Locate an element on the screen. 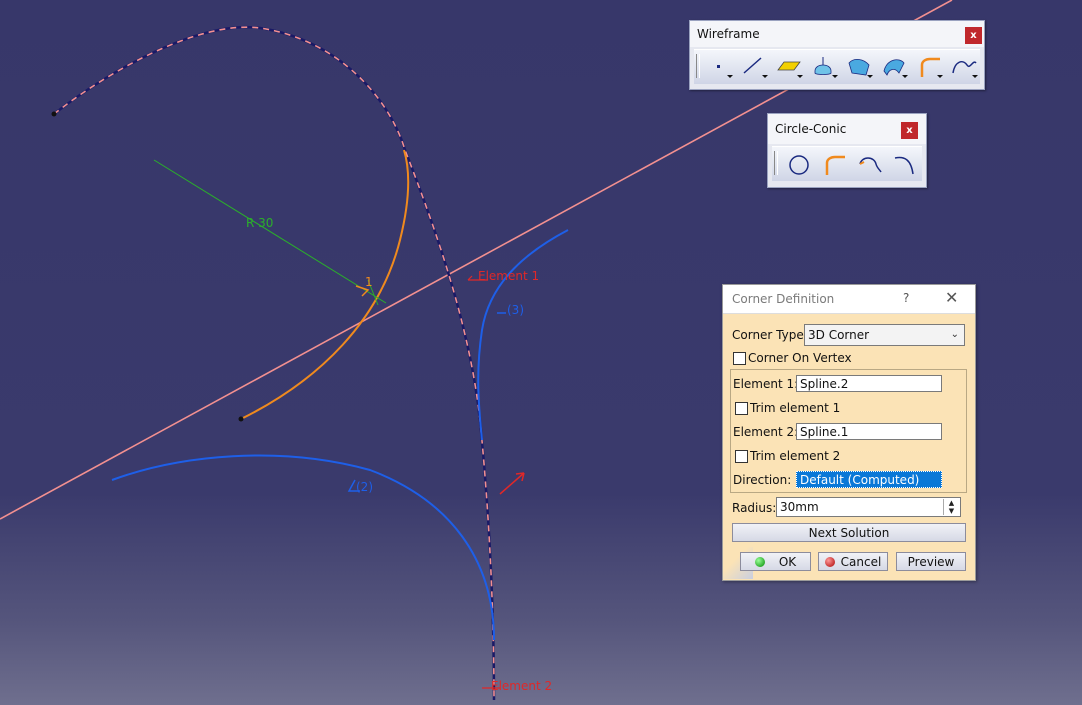 Image resolution: width=1082 pixels, height=705 pixels. circle-icon is located at coordinates (799, 164).